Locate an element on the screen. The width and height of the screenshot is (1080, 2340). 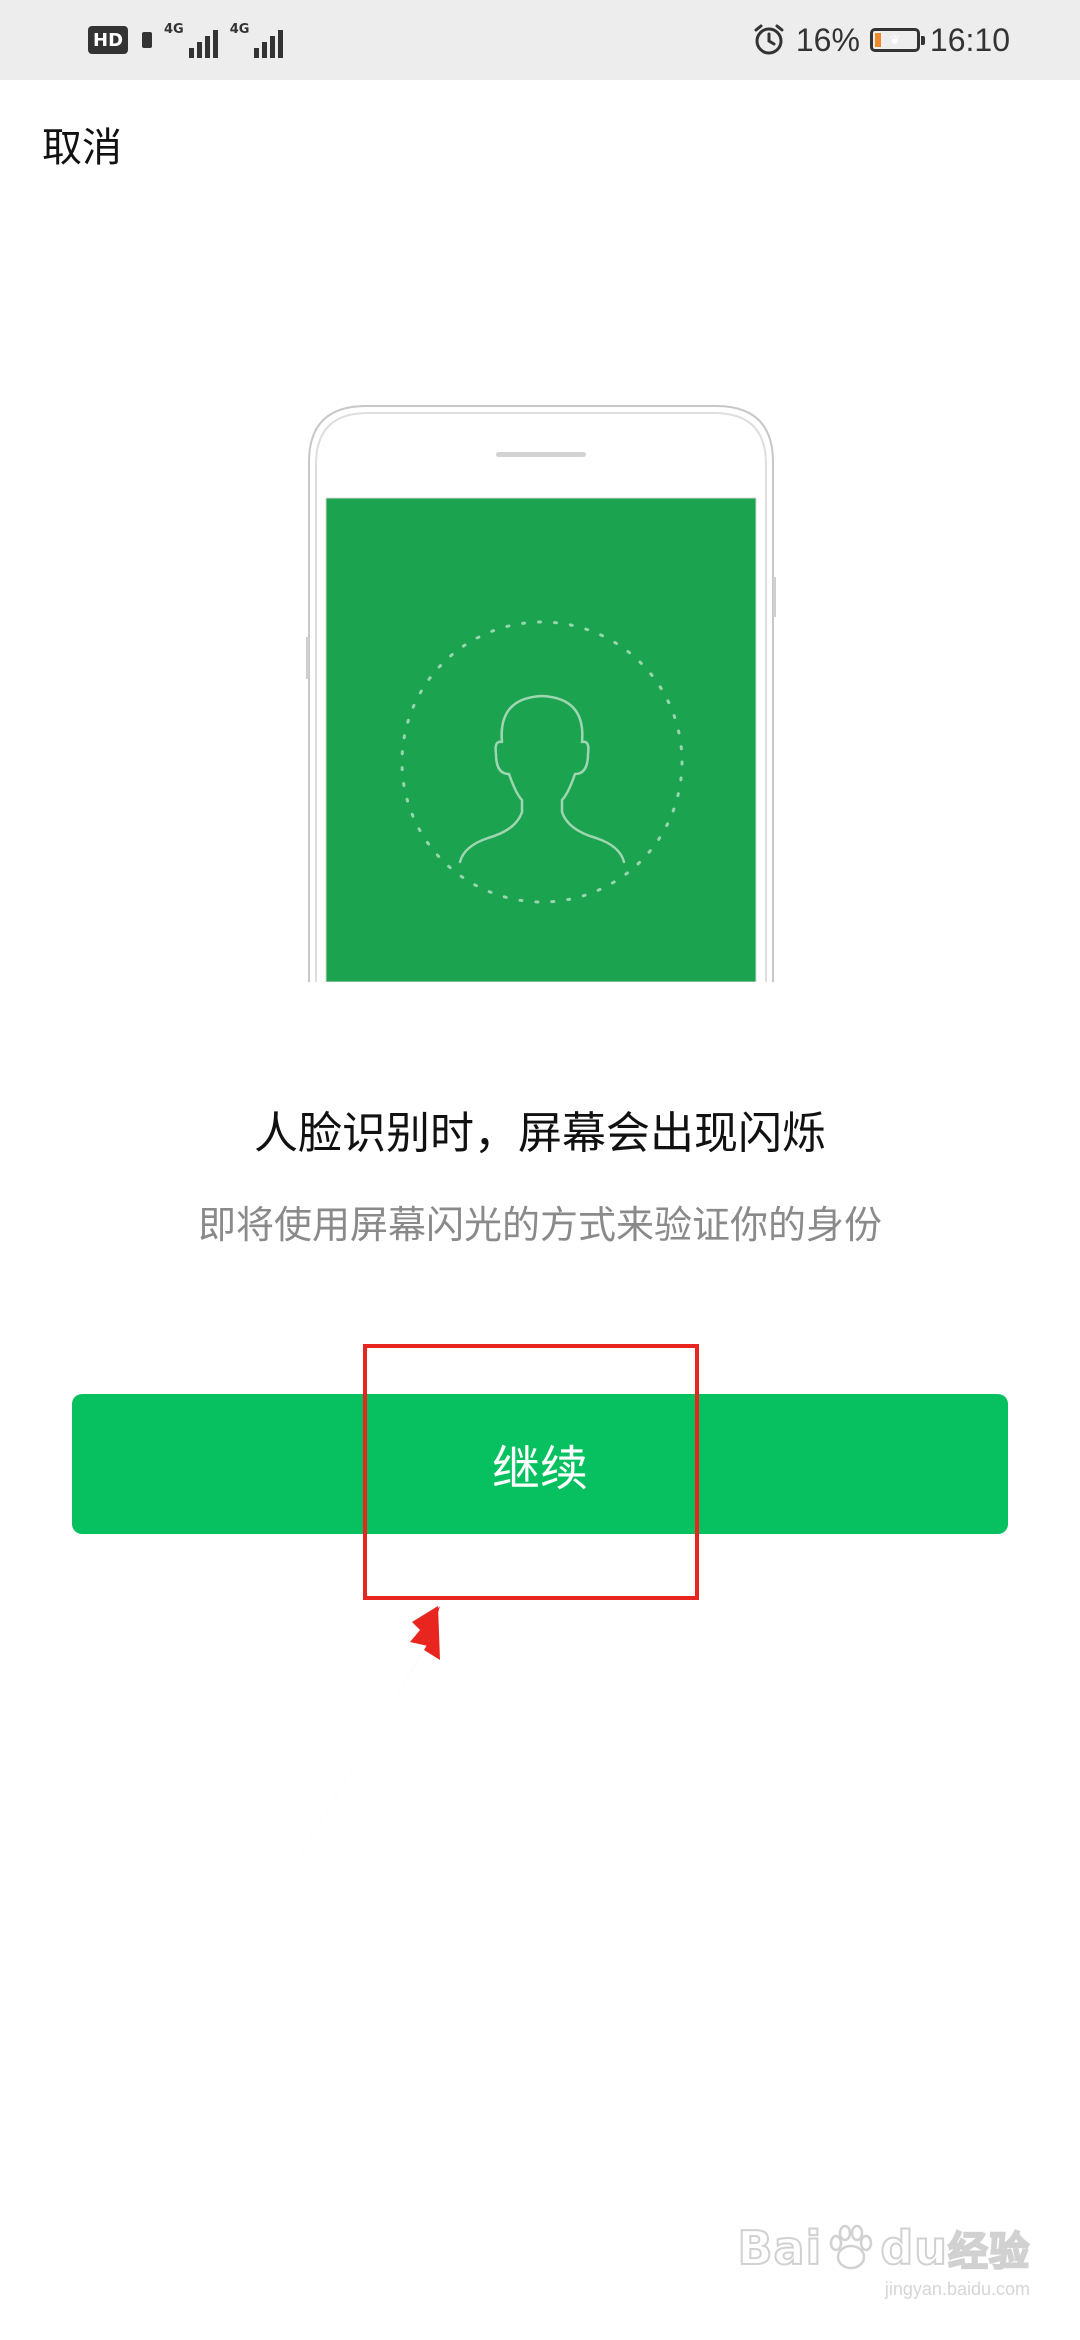
baidu-jingyan-watermark: Bai du 经验 jingyan.baidu.com is located at coordinates (883, 2259).